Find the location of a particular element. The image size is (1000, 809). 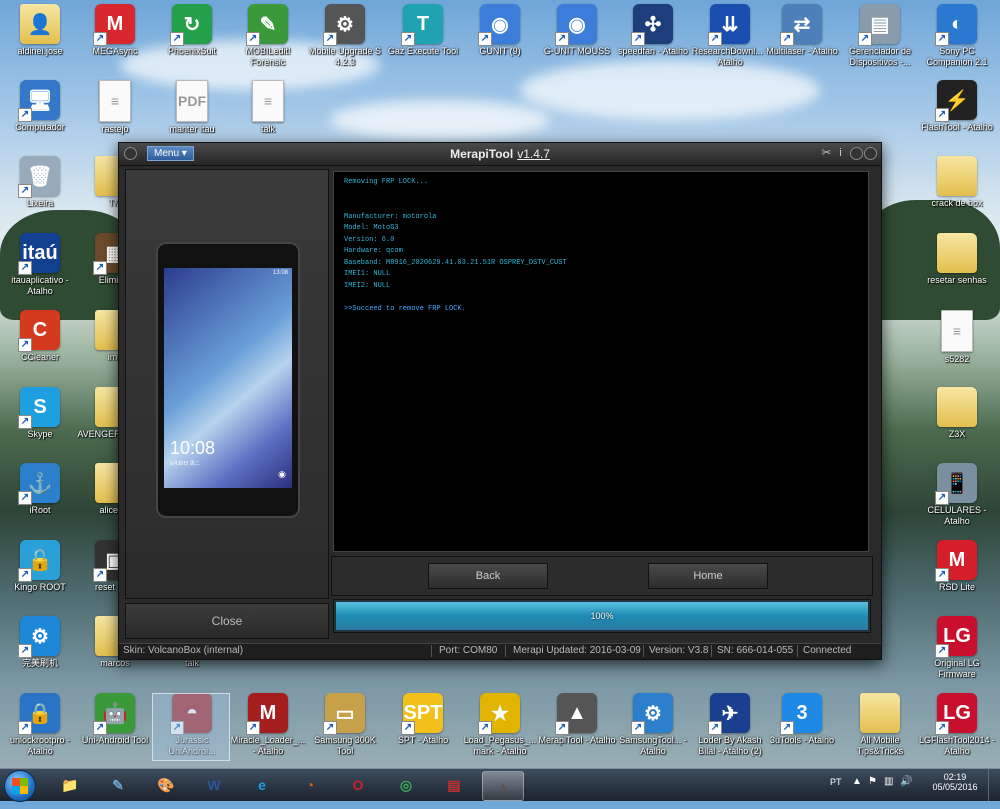

network-icon: ▥ is located at coordinates (888, 792).